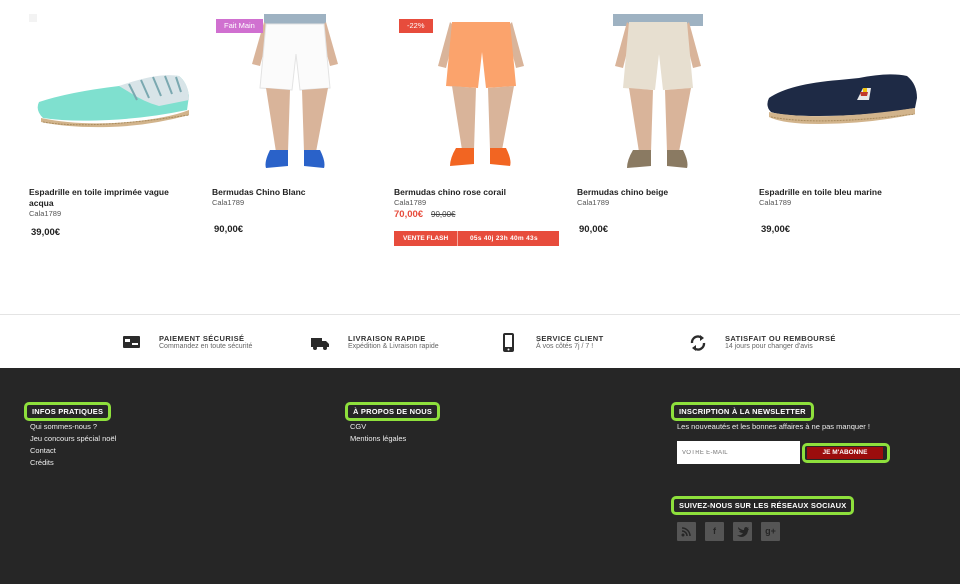 The width and height of the screenshot is (960, 584). Describe the element at coordinates (114, 203) in the screenshot. I see `product-name-line: acqua` at that location.